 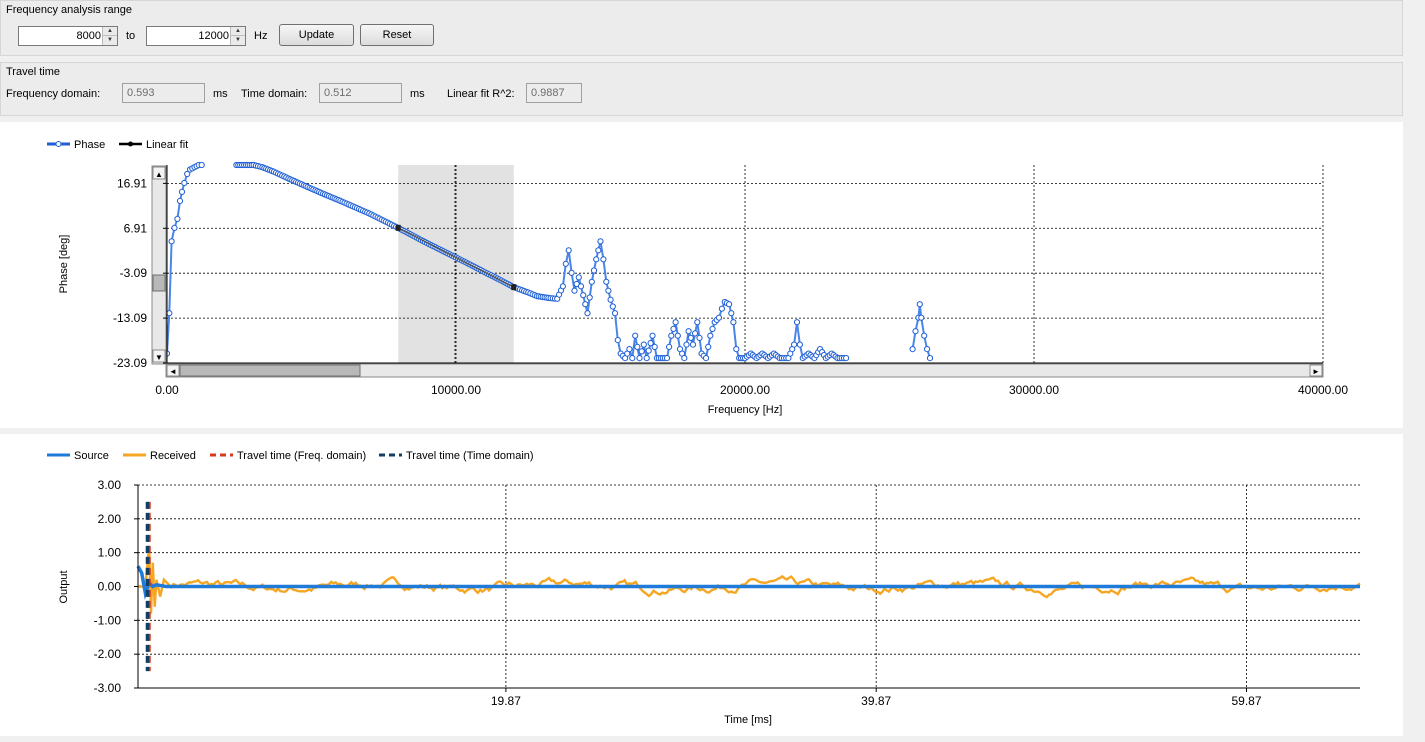 What do you see at coordinates (316, 35) in the screenshot?
I see `update-button: Update` at bounding box center [316, 35].